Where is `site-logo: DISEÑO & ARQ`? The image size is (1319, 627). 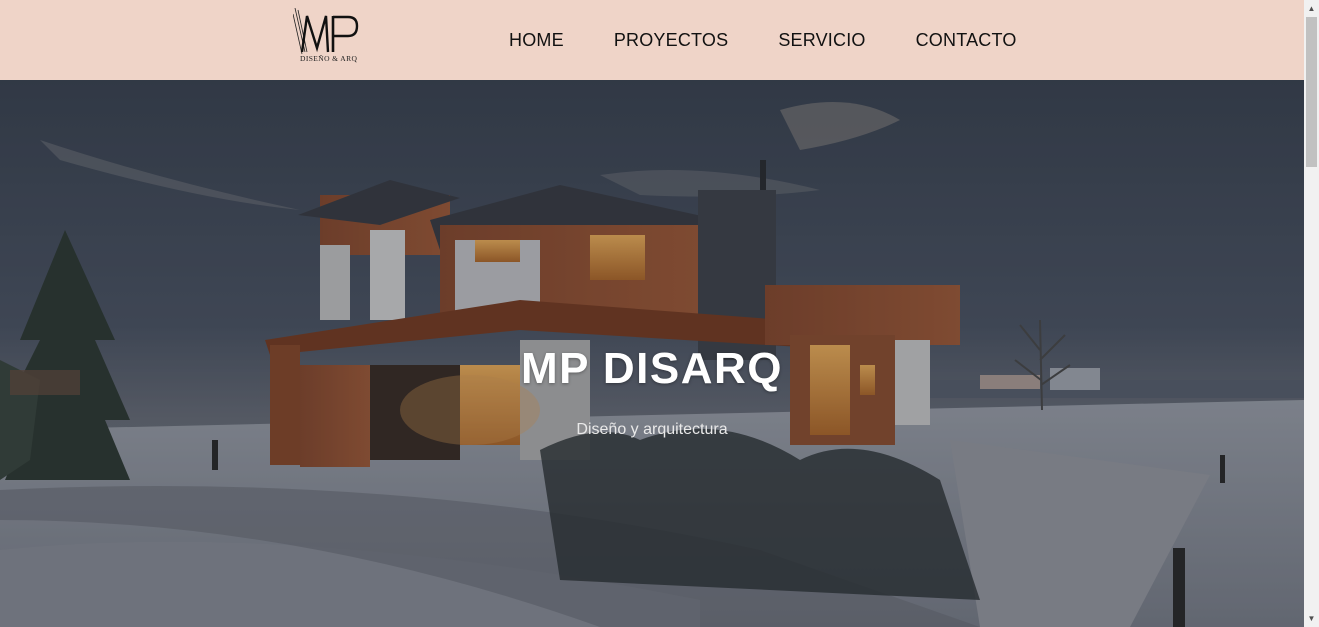 site-logo: DISEÑO & ARQ is located at coordinates (328, 37).